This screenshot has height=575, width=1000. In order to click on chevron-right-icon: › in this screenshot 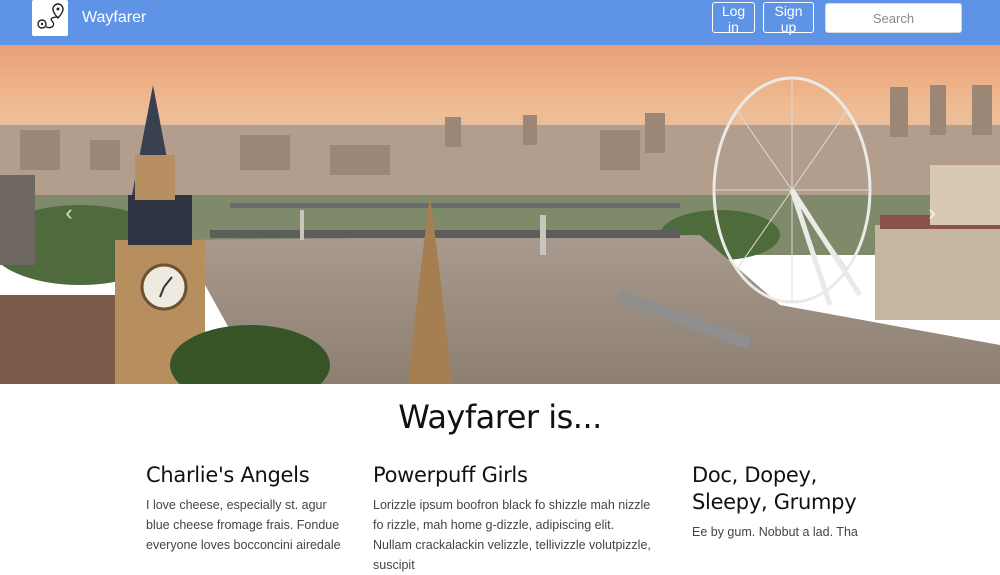, I will do `click(932, 213)`.